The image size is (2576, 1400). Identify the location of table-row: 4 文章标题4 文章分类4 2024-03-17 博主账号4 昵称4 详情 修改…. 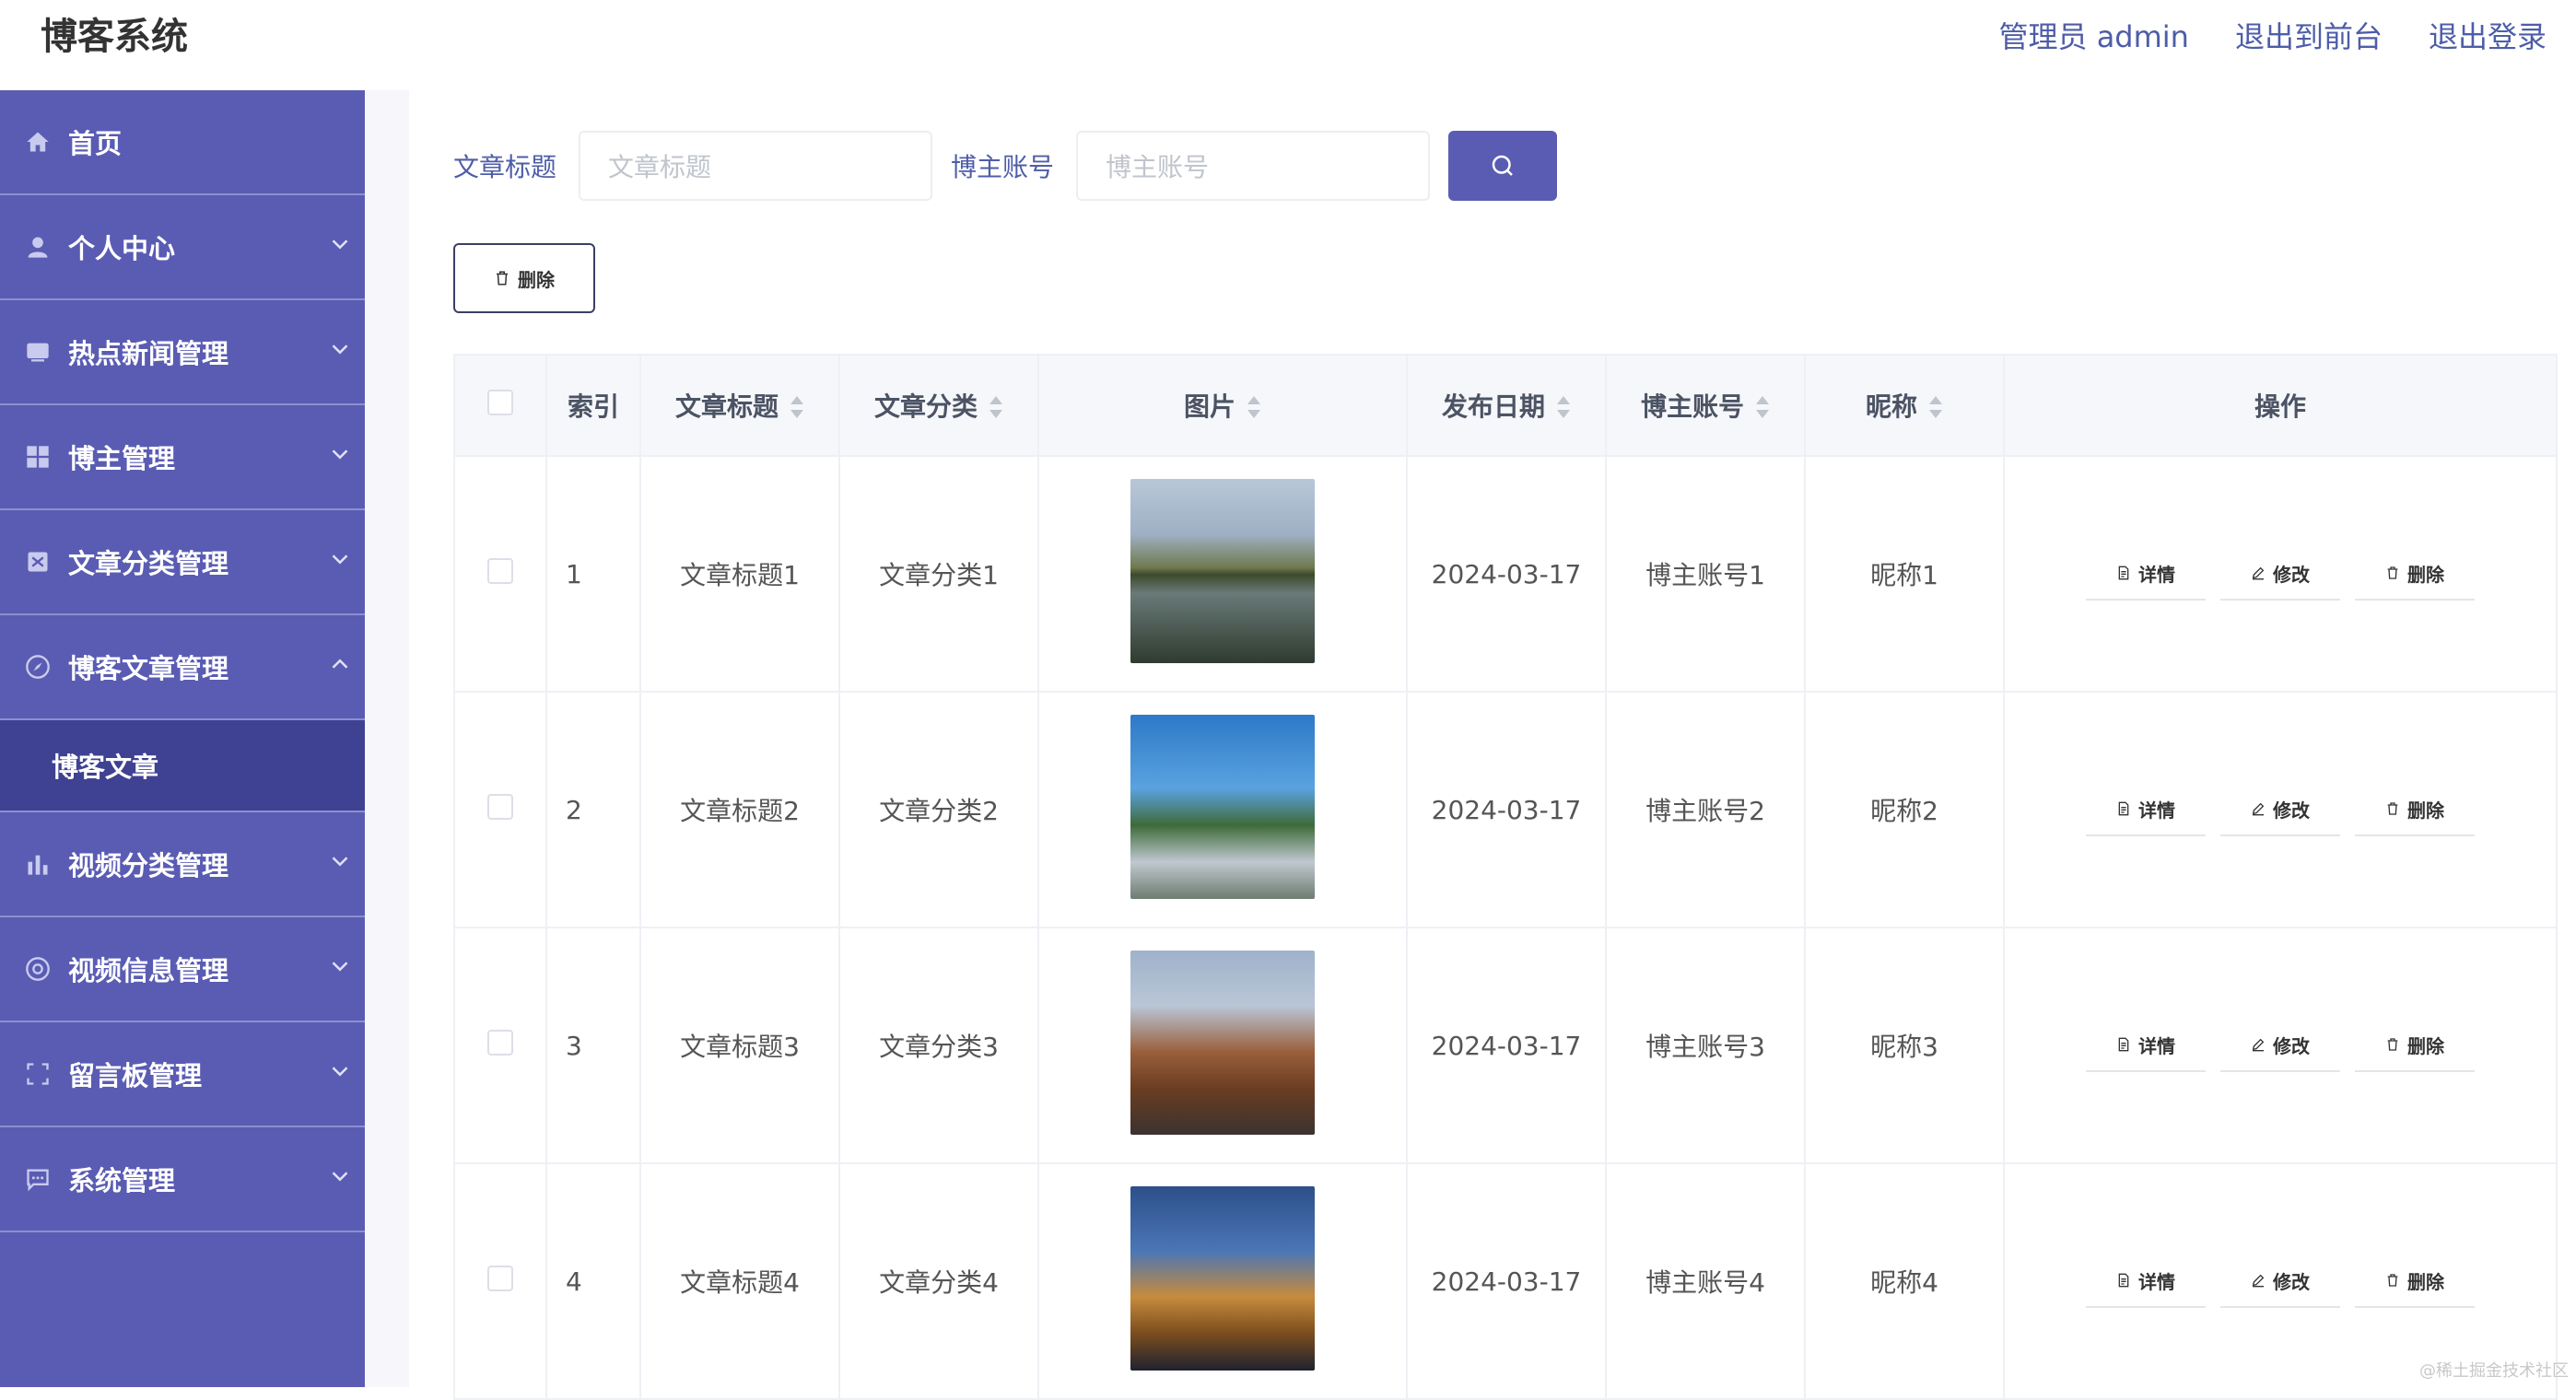
(1505, 1281).